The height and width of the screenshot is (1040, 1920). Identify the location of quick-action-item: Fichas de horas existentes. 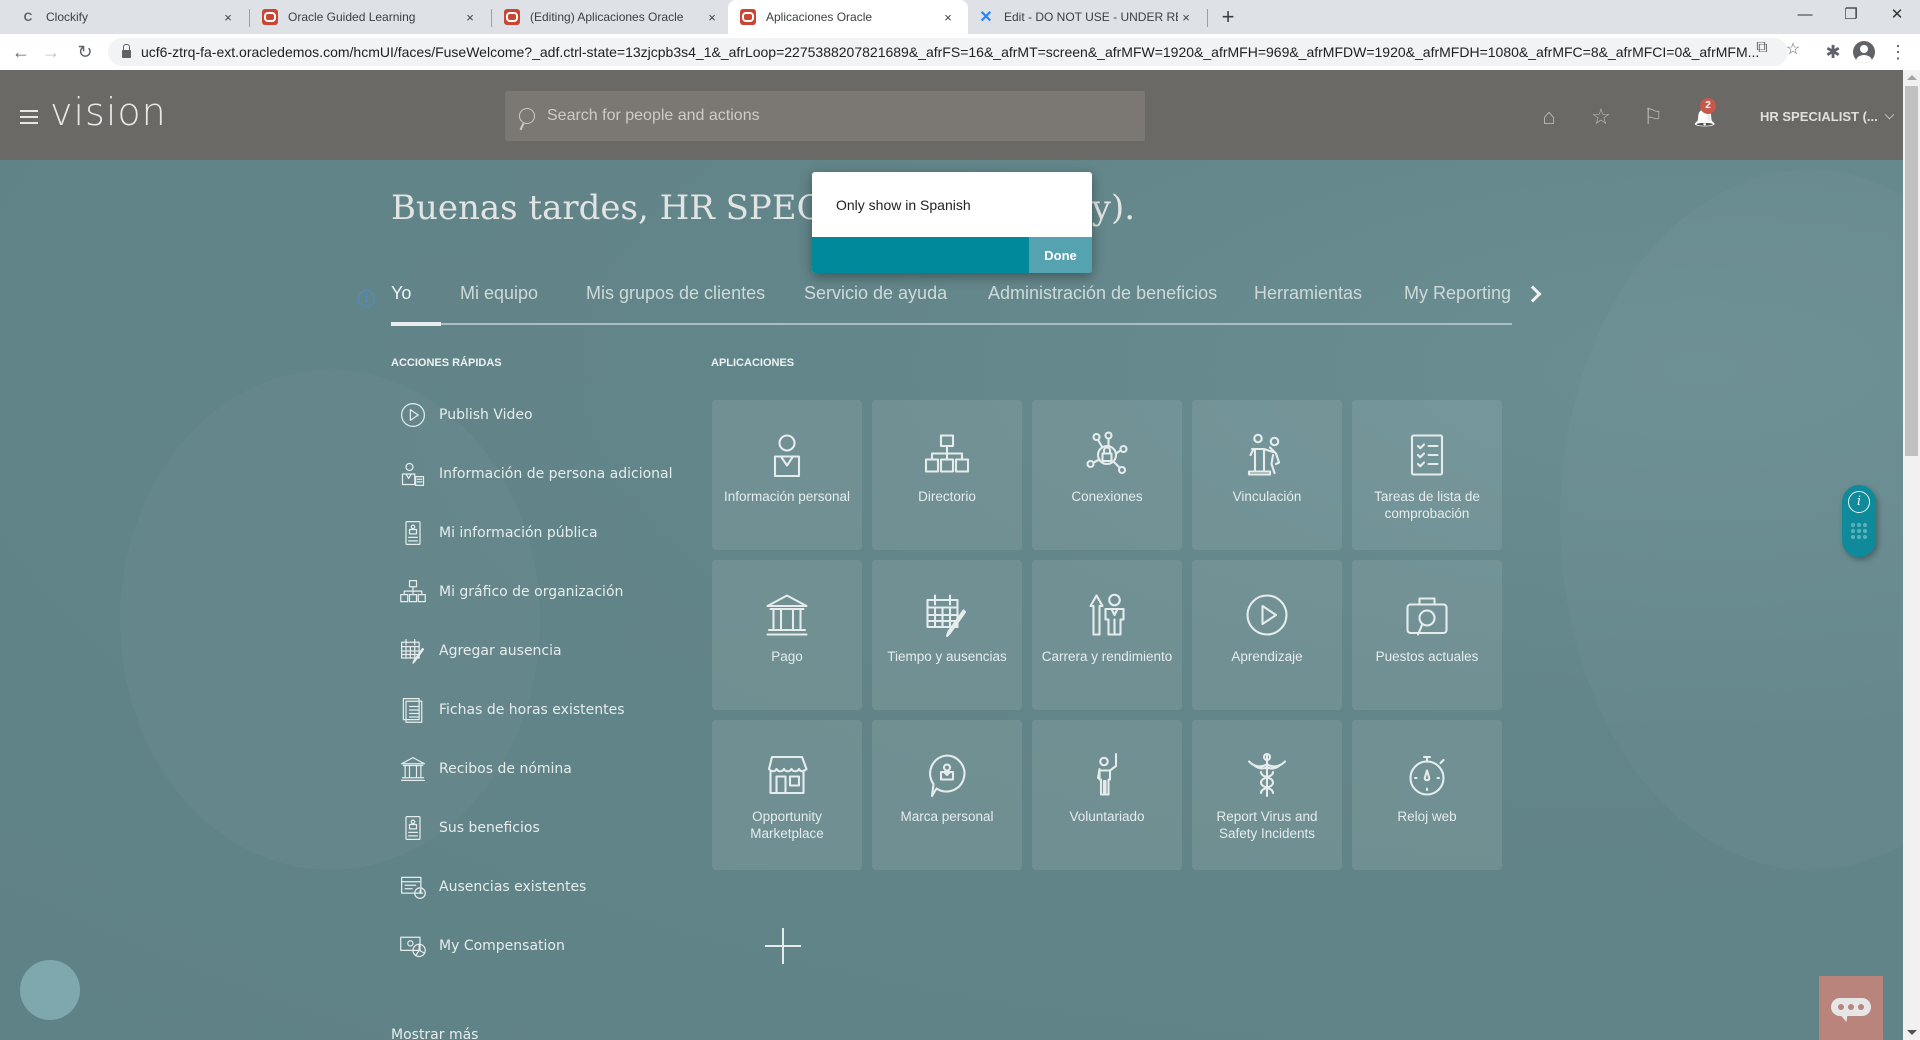
(558, 710).